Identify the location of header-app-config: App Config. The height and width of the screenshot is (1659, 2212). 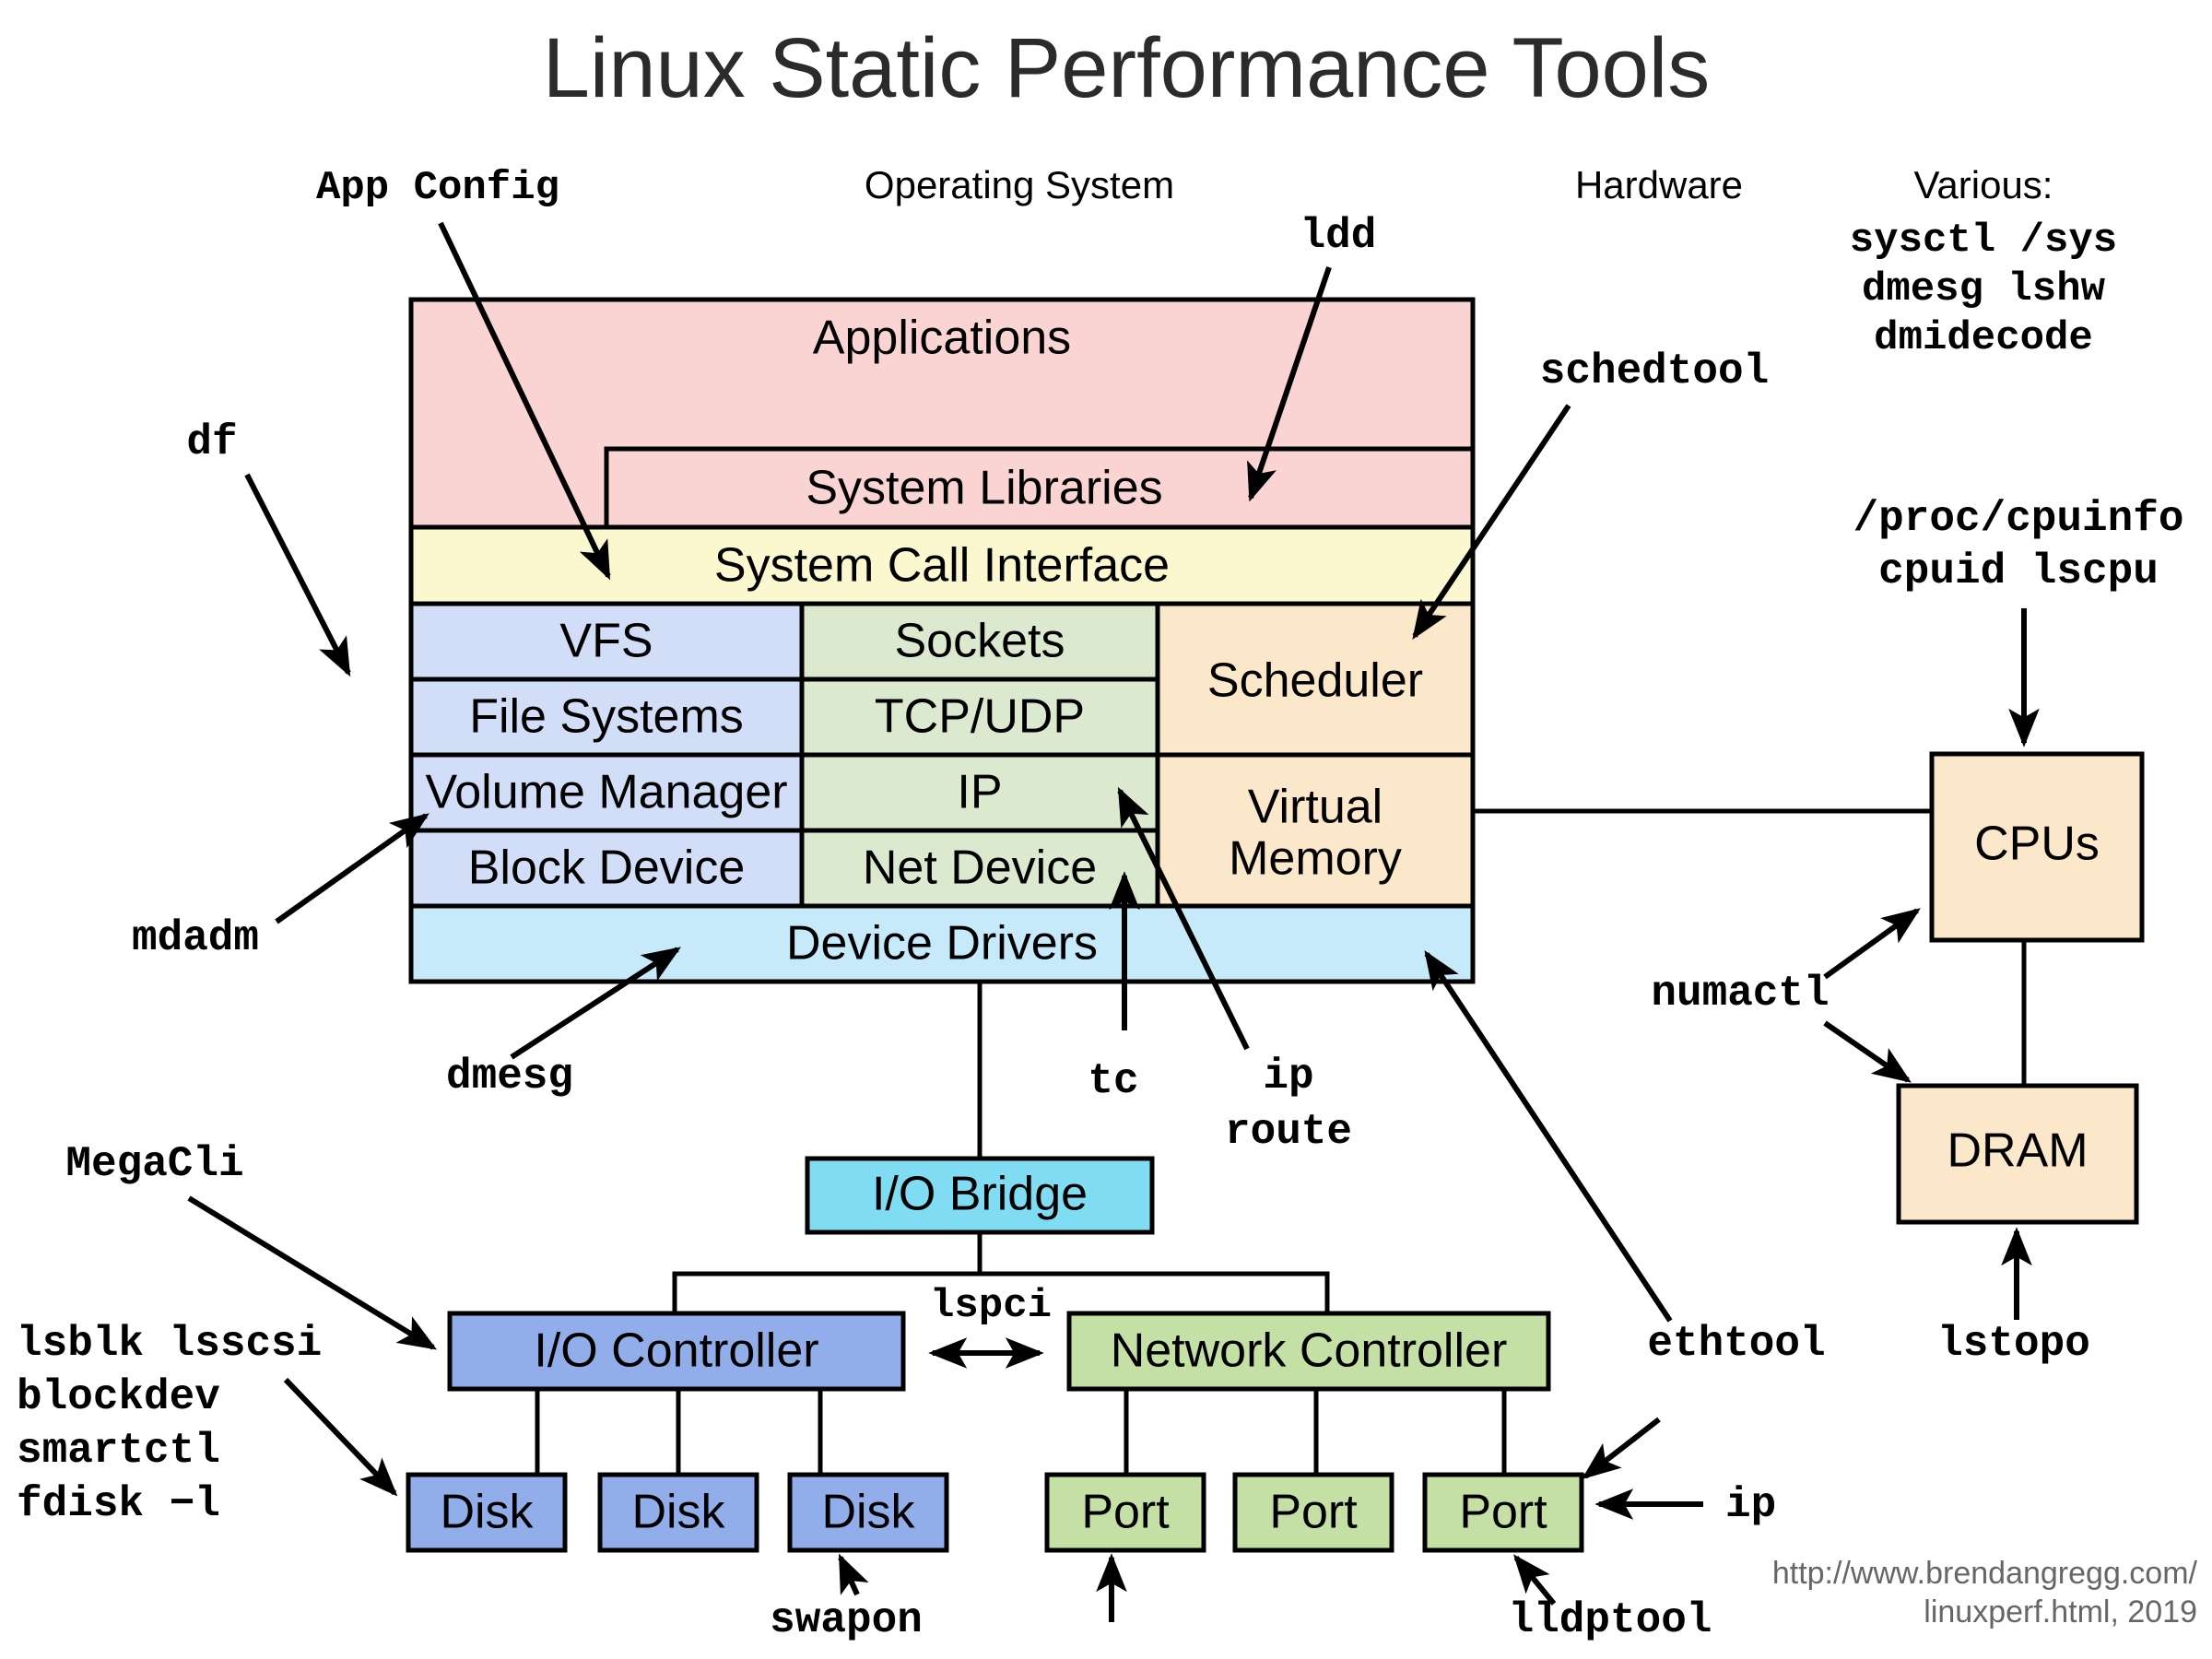
(437, 188).